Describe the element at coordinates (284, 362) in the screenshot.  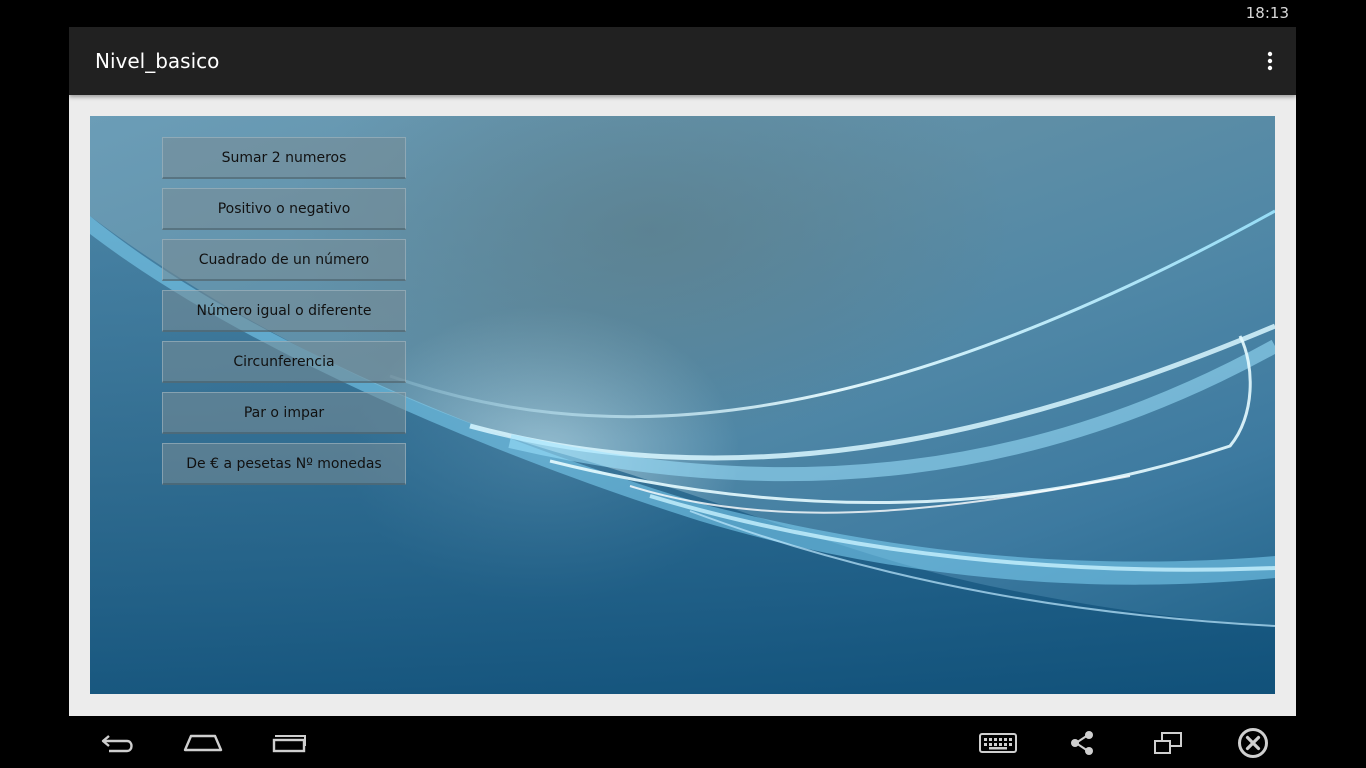
I see `circunferencia-button: Circunferencia` at that location.